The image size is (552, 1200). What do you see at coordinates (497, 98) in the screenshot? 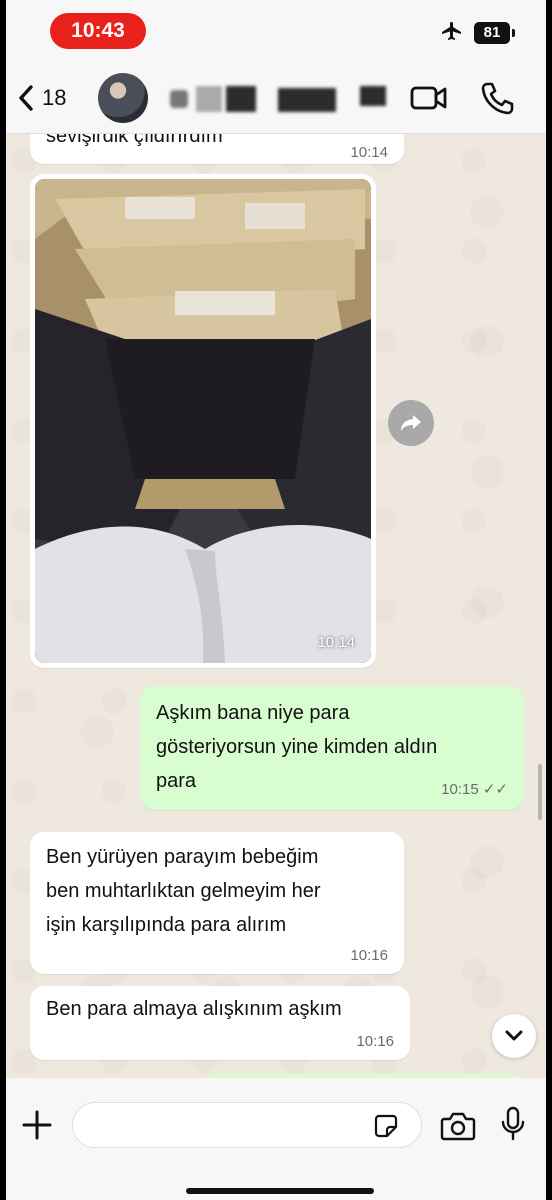
I see `phone-icon` at bounding box center [497, 98].